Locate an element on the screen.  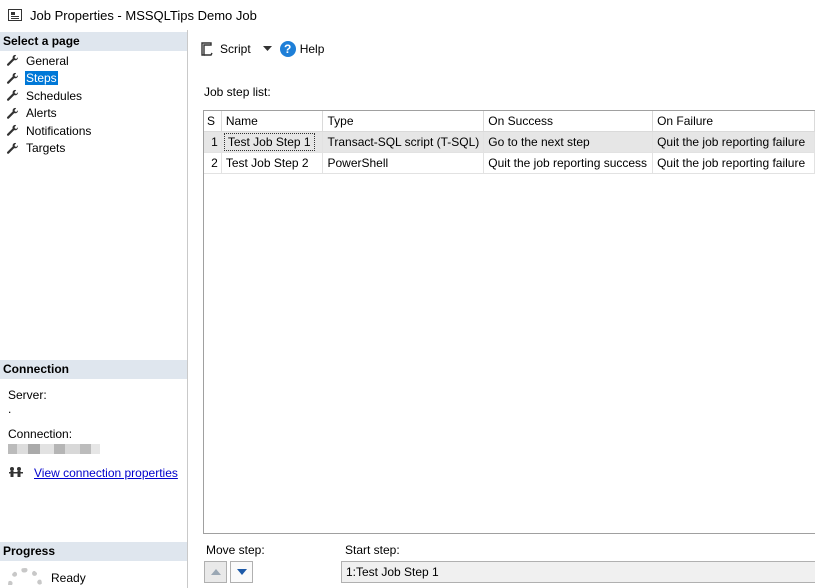
window-icon is located at coordinates (15, 15).